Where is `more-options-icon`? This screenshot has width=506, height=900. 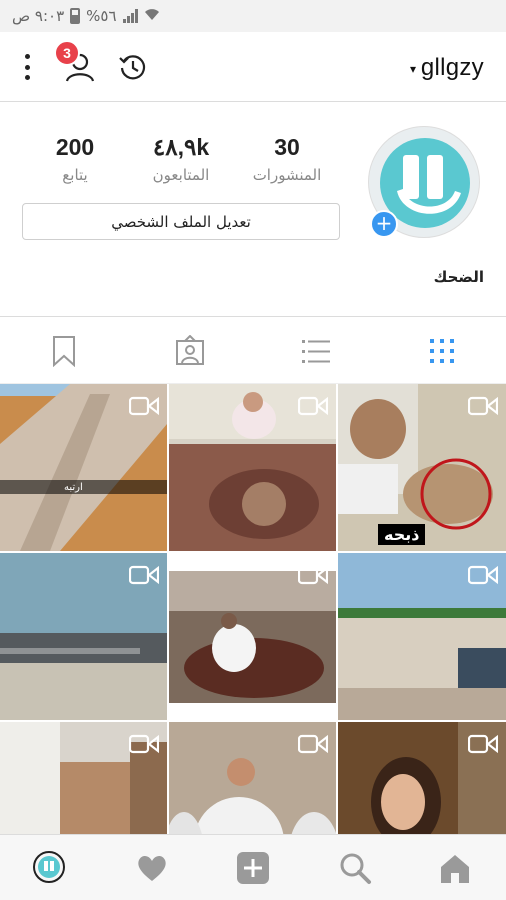
more-options-icon is located at coordinates (27, 67).